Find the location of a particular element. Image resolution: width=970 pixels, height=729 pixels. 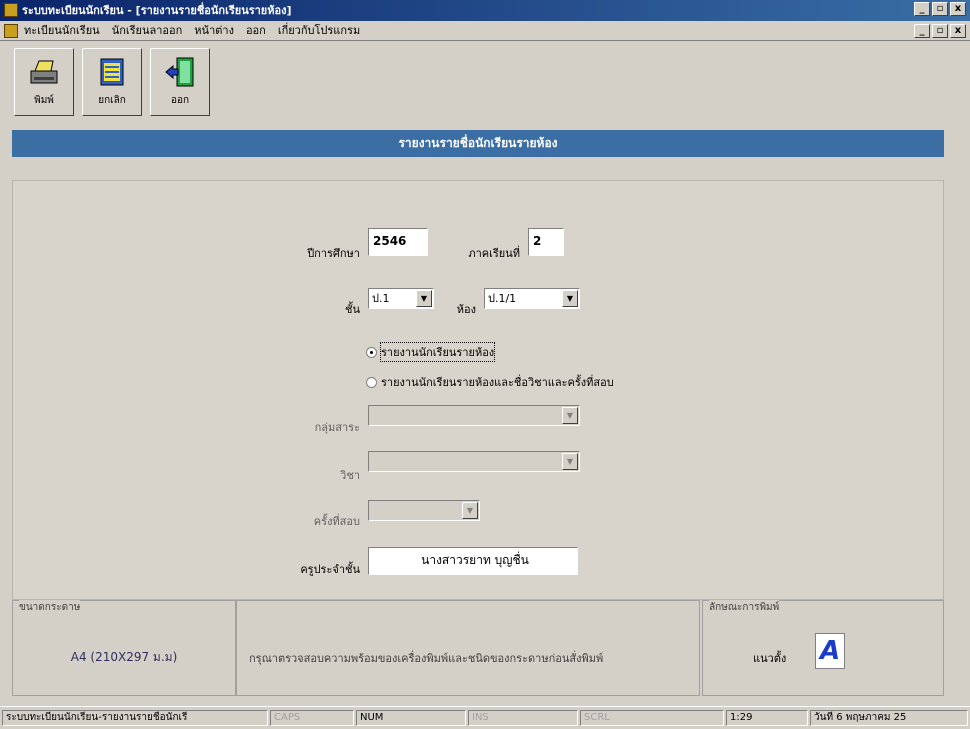

year-input: 2546 is located at coordinates (398, 242).